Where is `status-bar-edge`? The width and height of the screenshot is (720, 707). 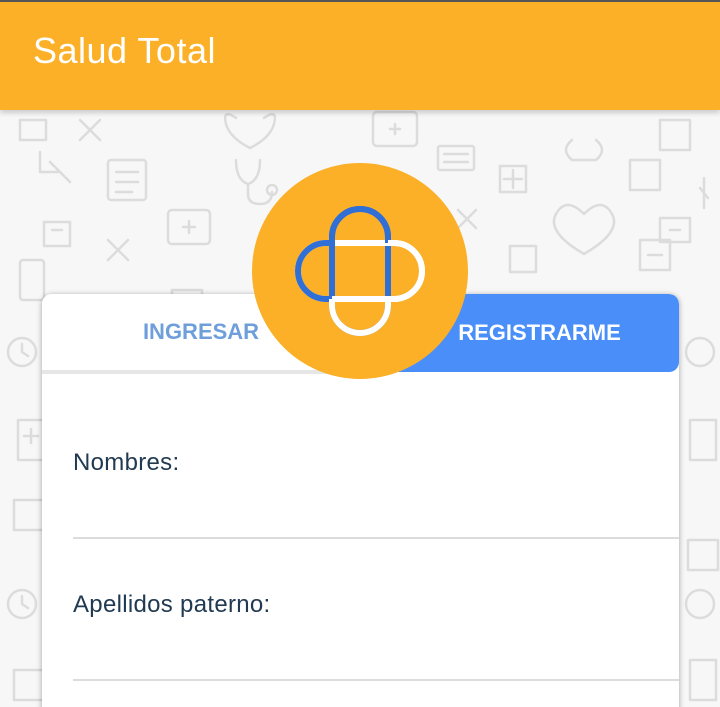 status-bar-edge is located at coordinates (360, 1).